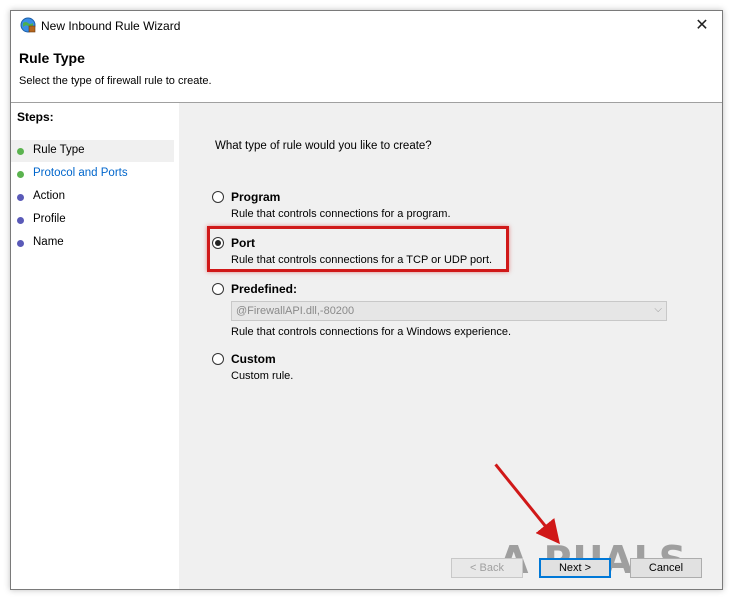  I want to click on port-label: Port, so click(243, 243).